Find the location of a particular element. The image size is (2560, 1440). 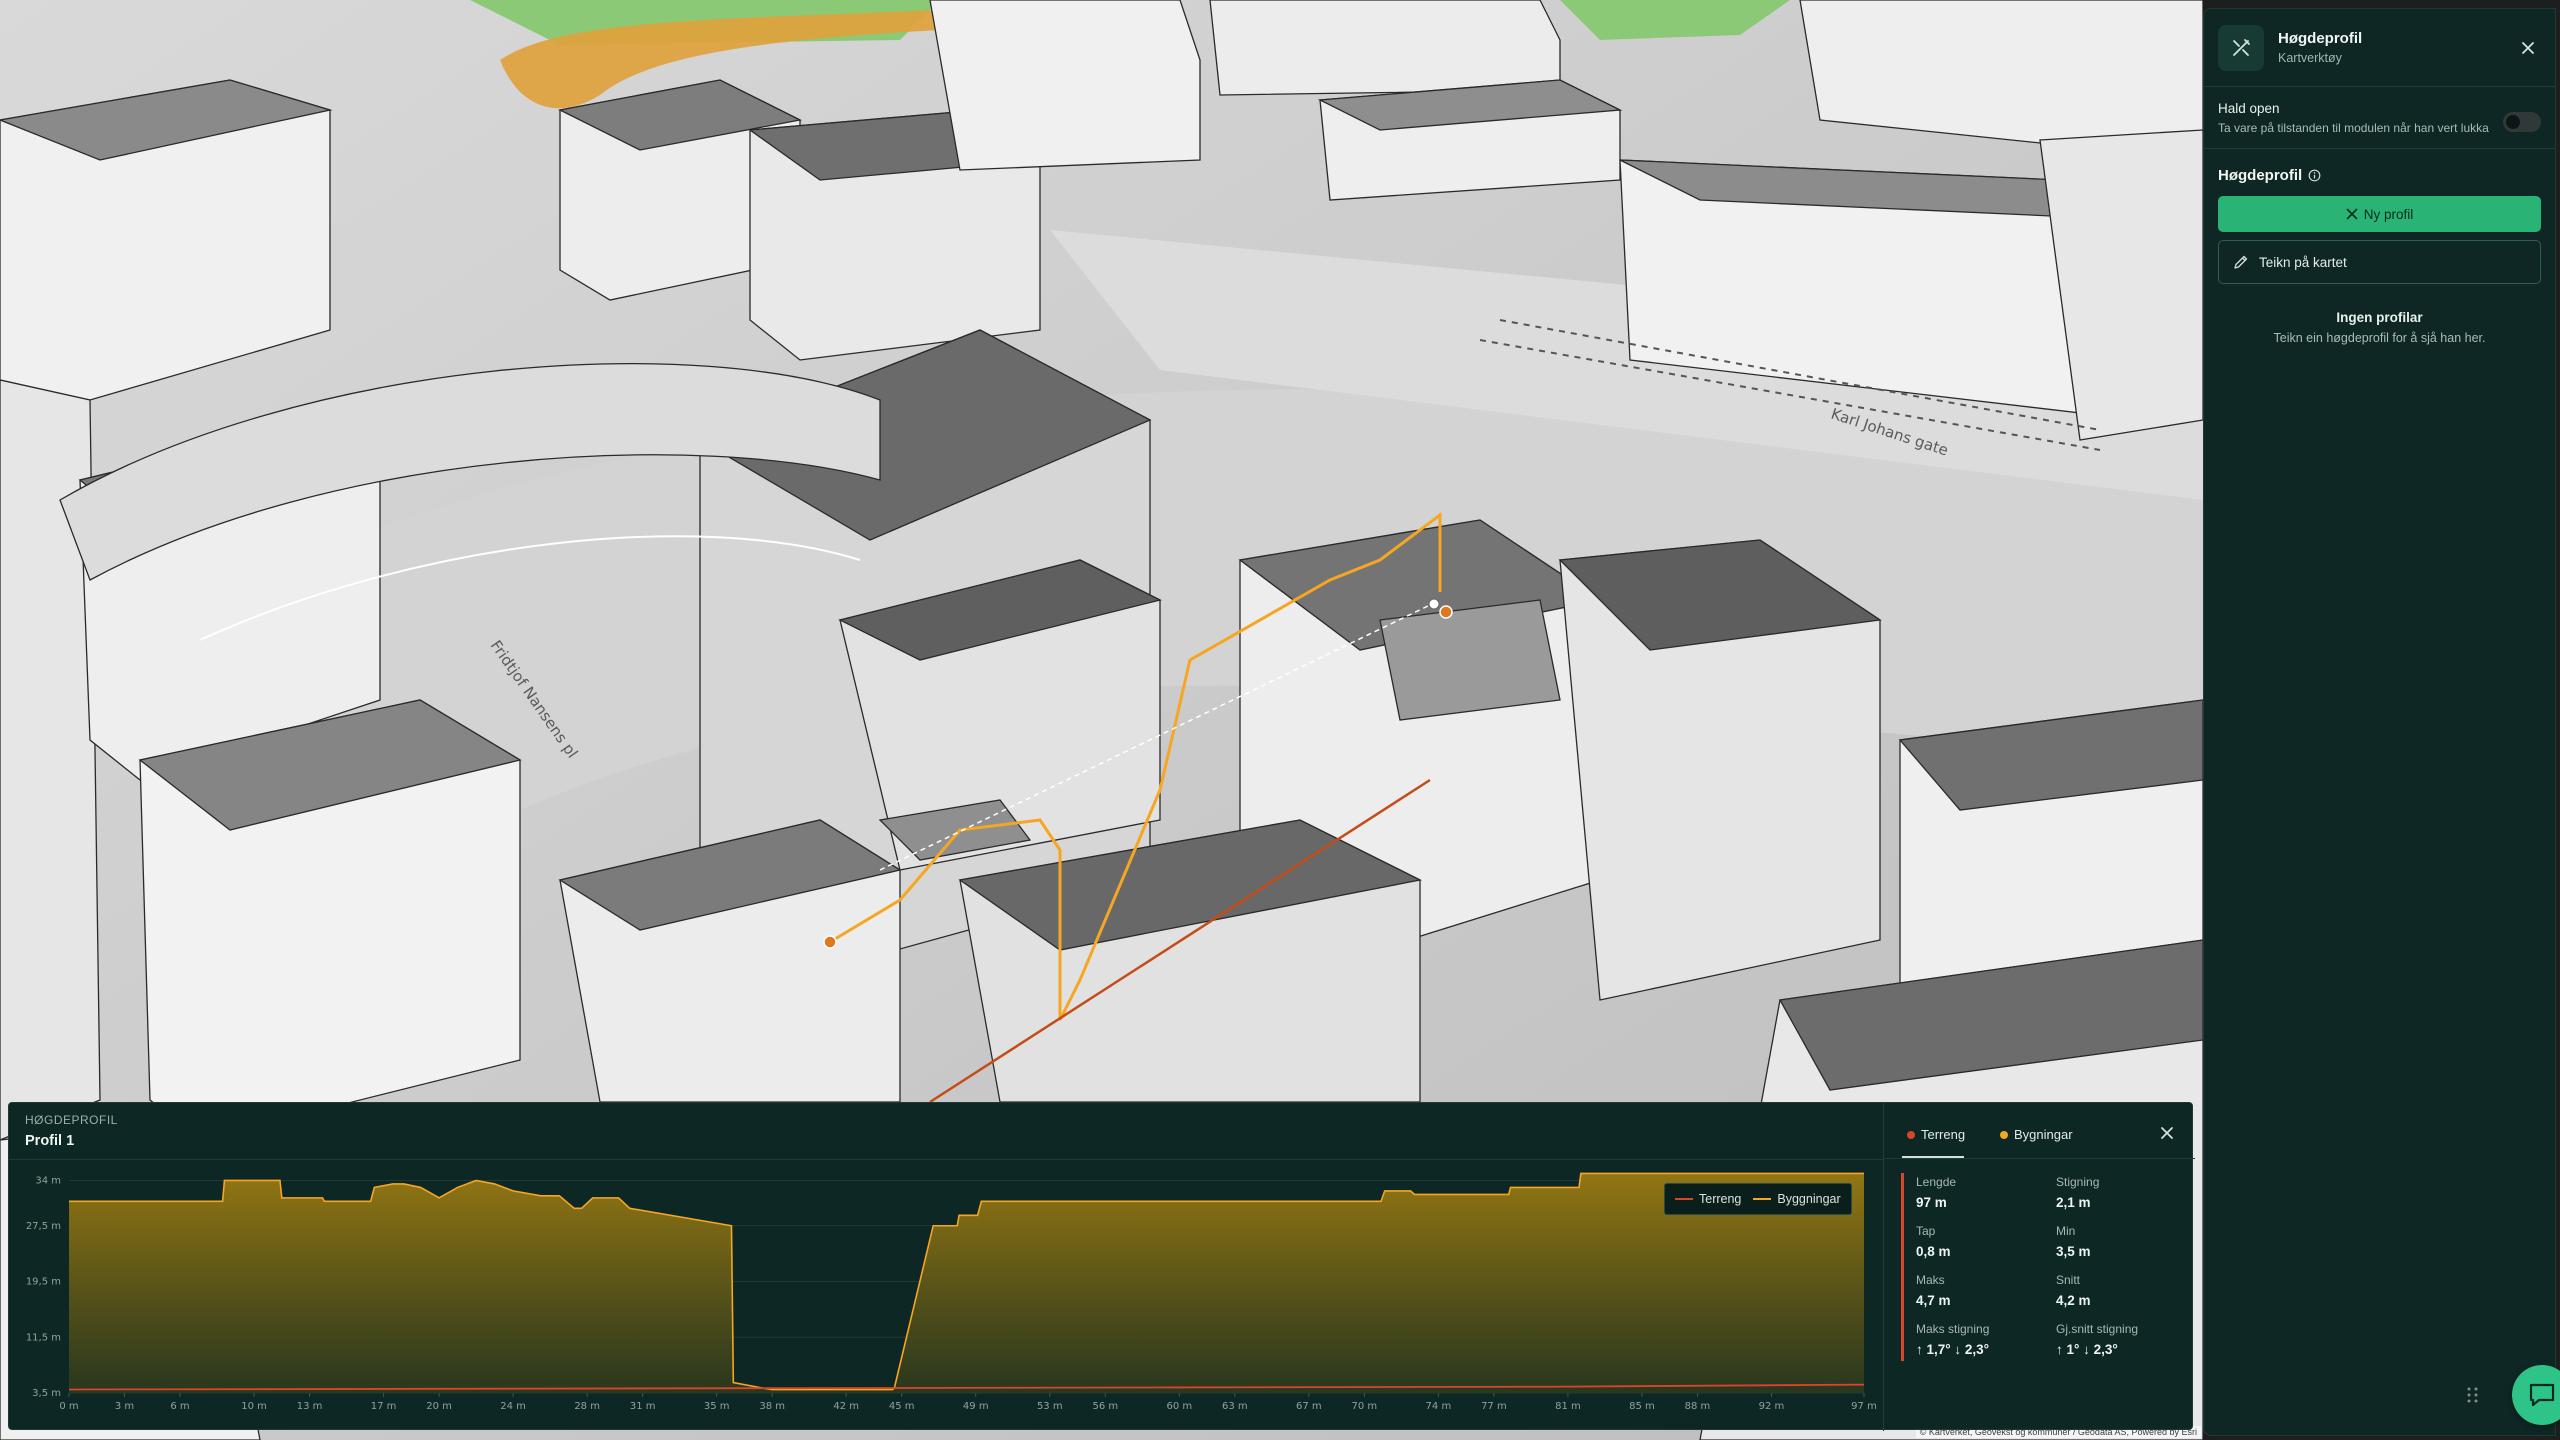

tab-buildings: Bygningar is located at coordinates (2036, 1134).